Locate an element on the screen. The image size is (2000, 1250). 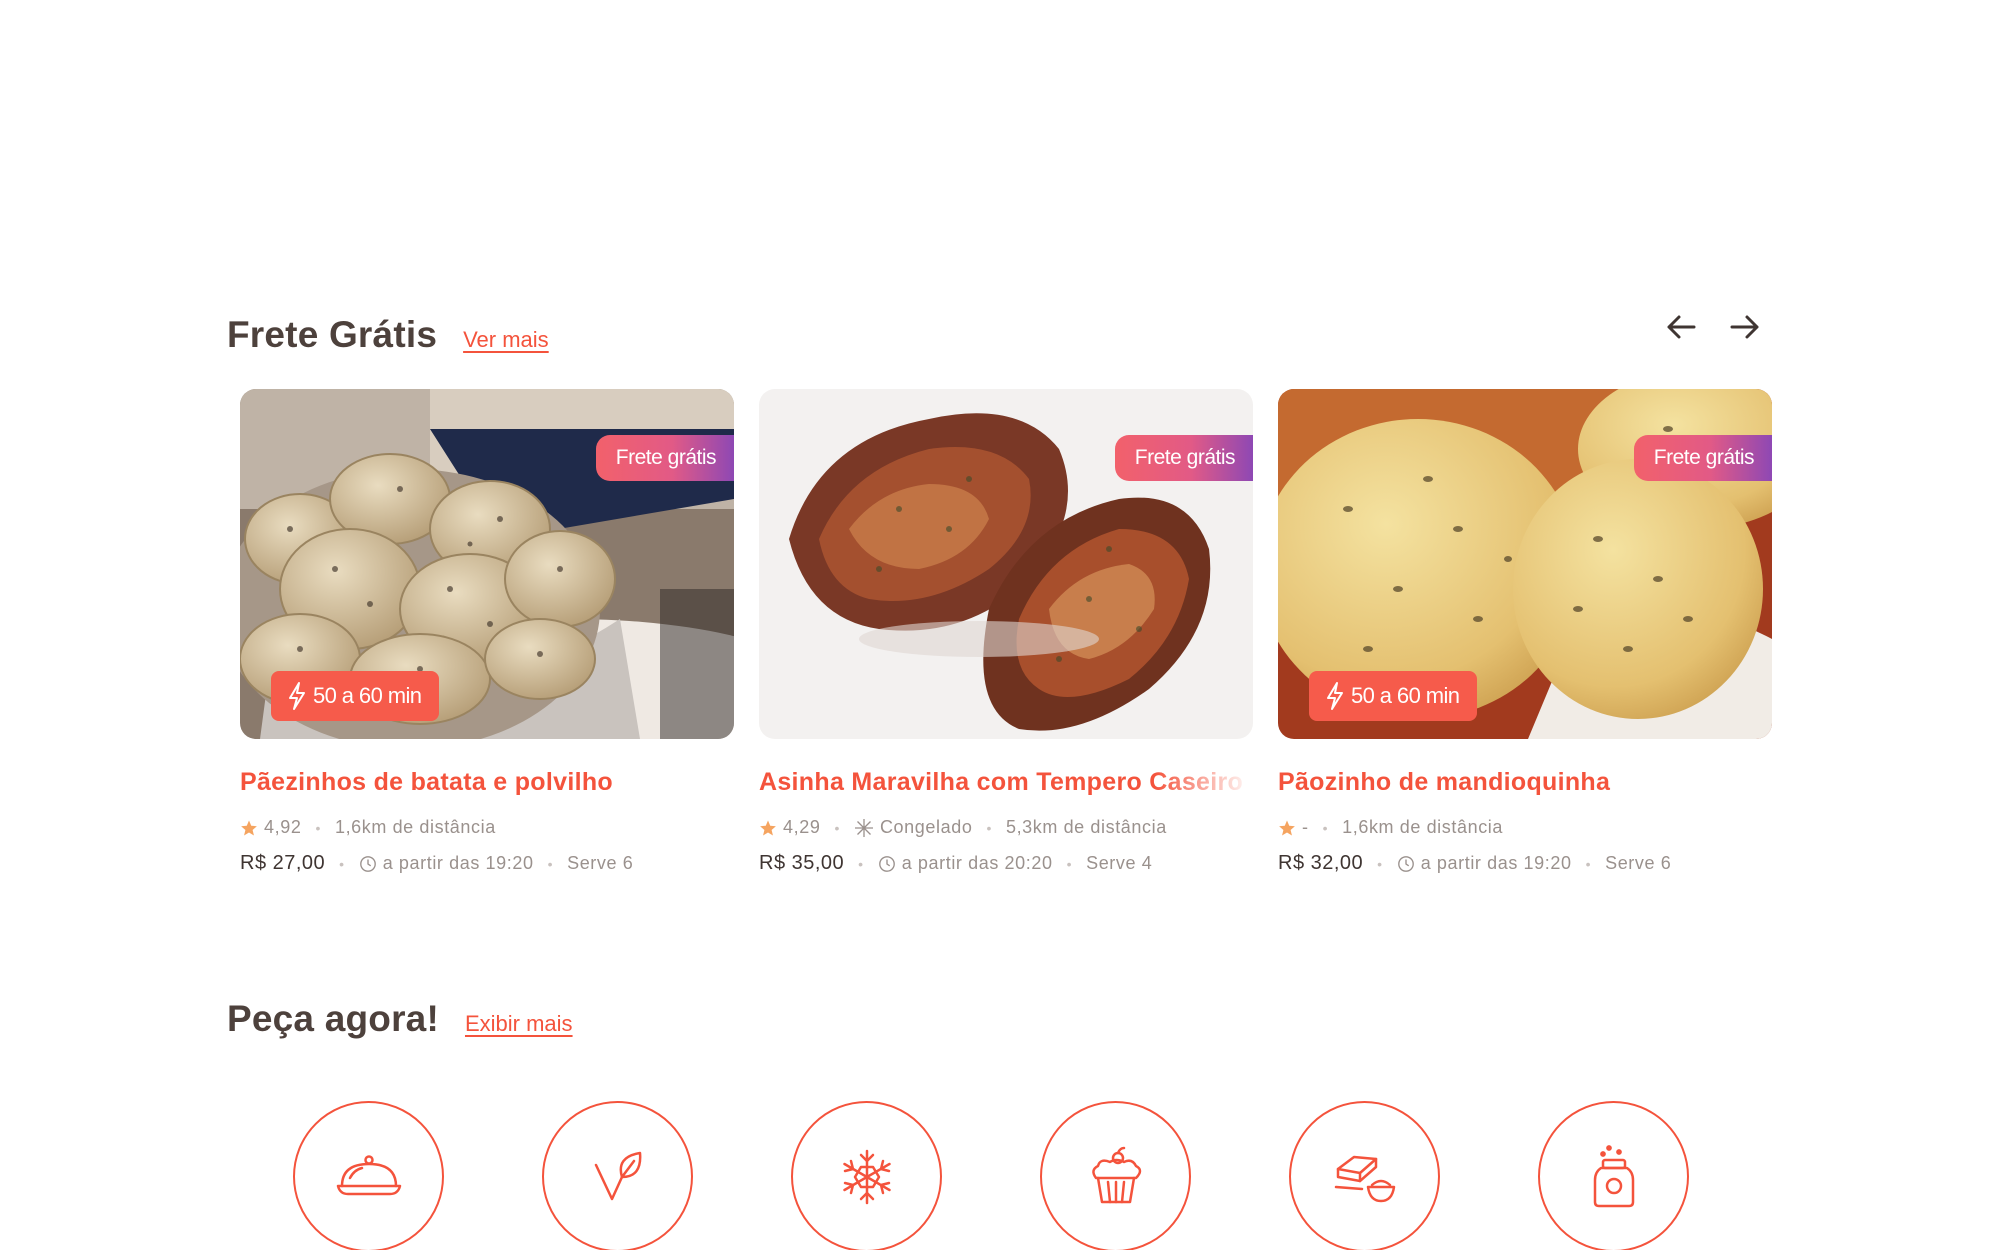
price-text: R$ 27,00 is located at coordinates (283, 863).